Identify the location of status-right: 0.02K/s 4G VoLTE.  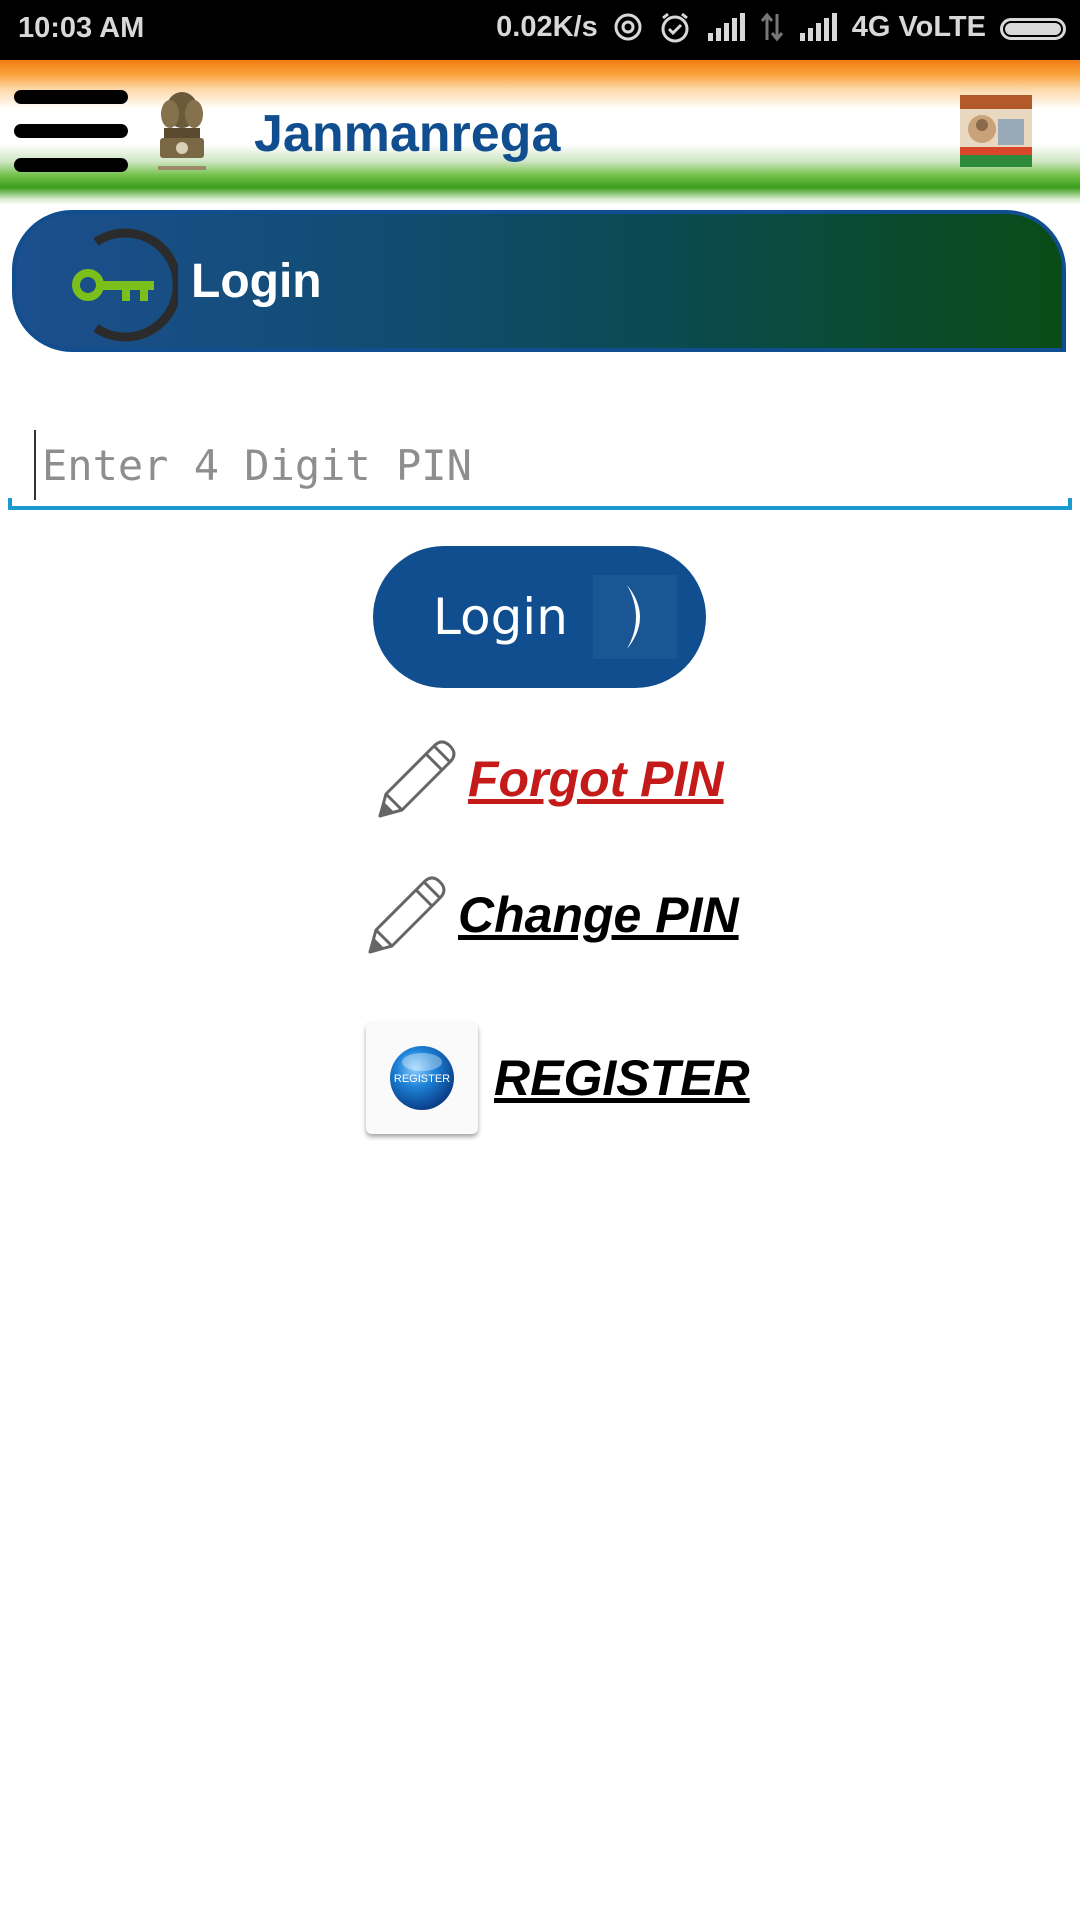
(781, 27).